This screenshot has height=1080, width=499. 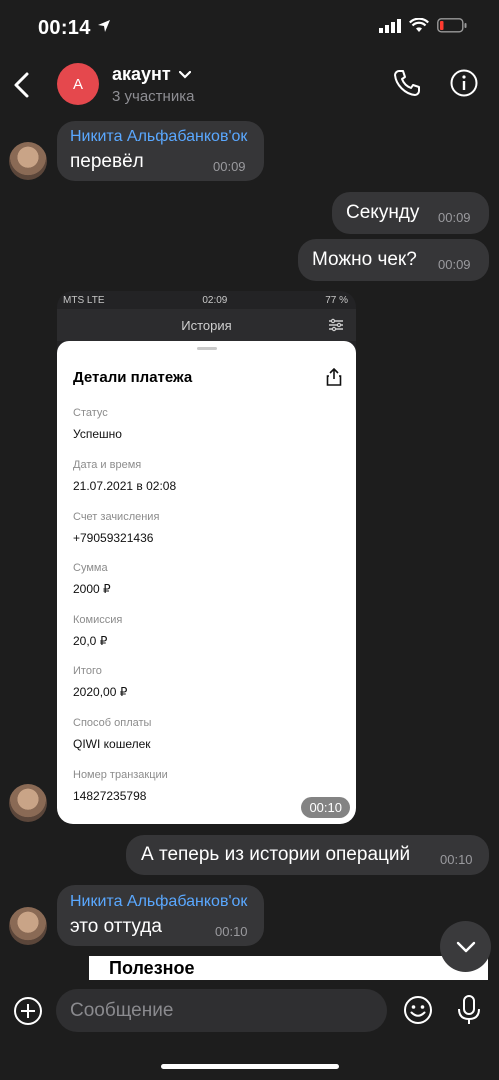 I want to click on chat-avatar: А, so click(x=78, y=84).